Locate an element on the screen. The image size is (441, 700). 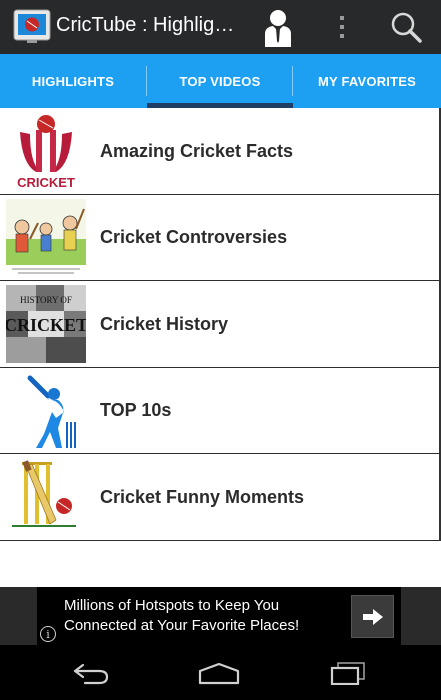
search-icon is located at coordinates (406, 27).